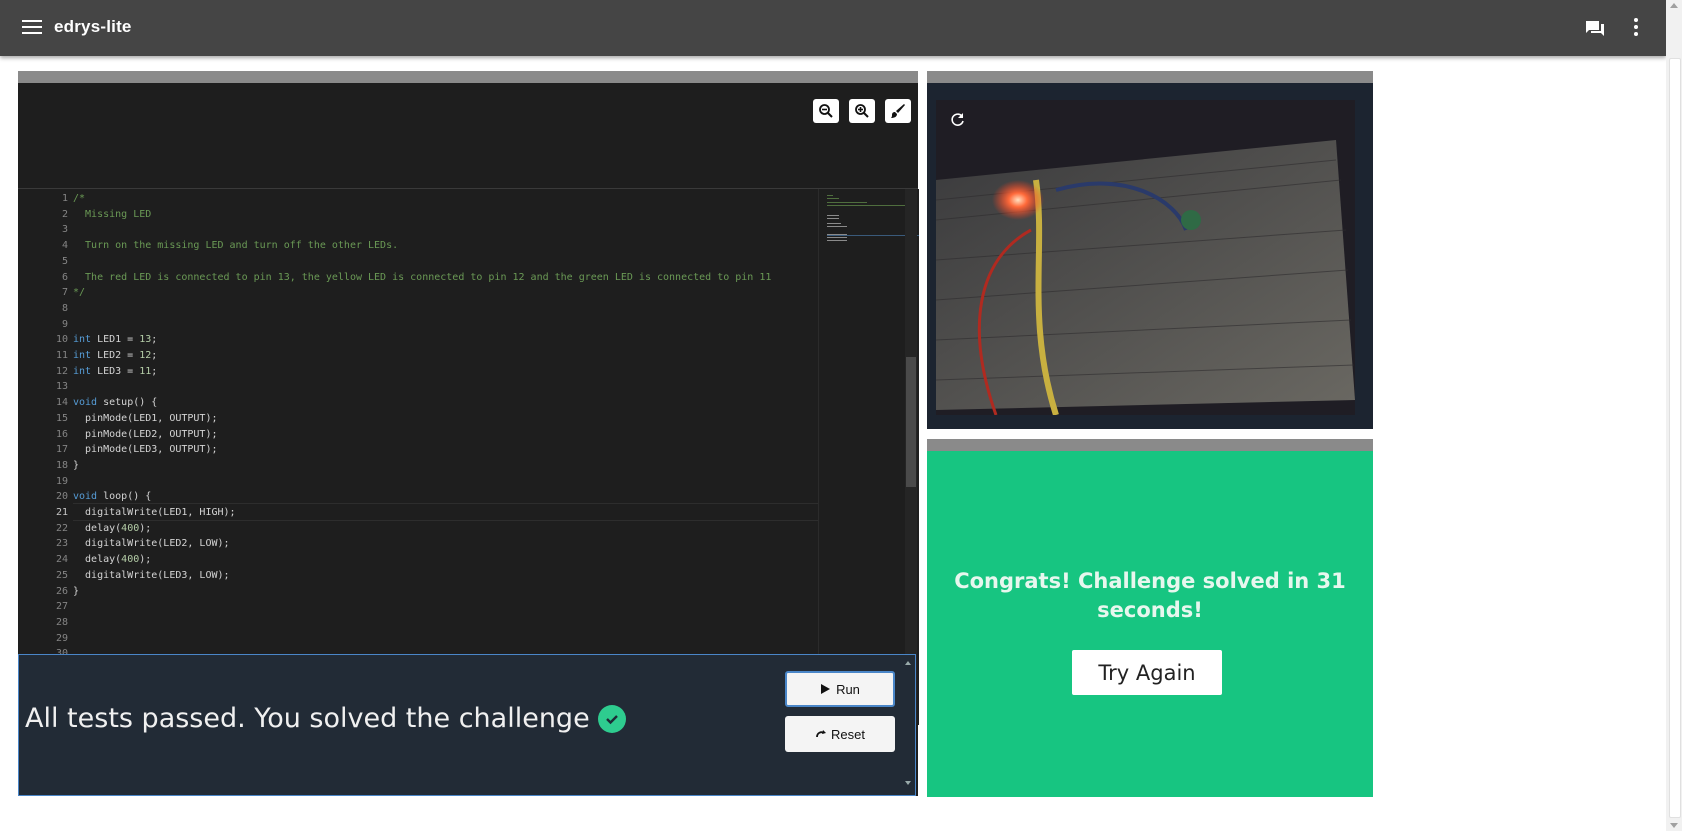 The width and height of the screenshot is (1682, 831). I want to click on code-line-text: digitalWrite(LED2, LOW);, so click(151, 544).